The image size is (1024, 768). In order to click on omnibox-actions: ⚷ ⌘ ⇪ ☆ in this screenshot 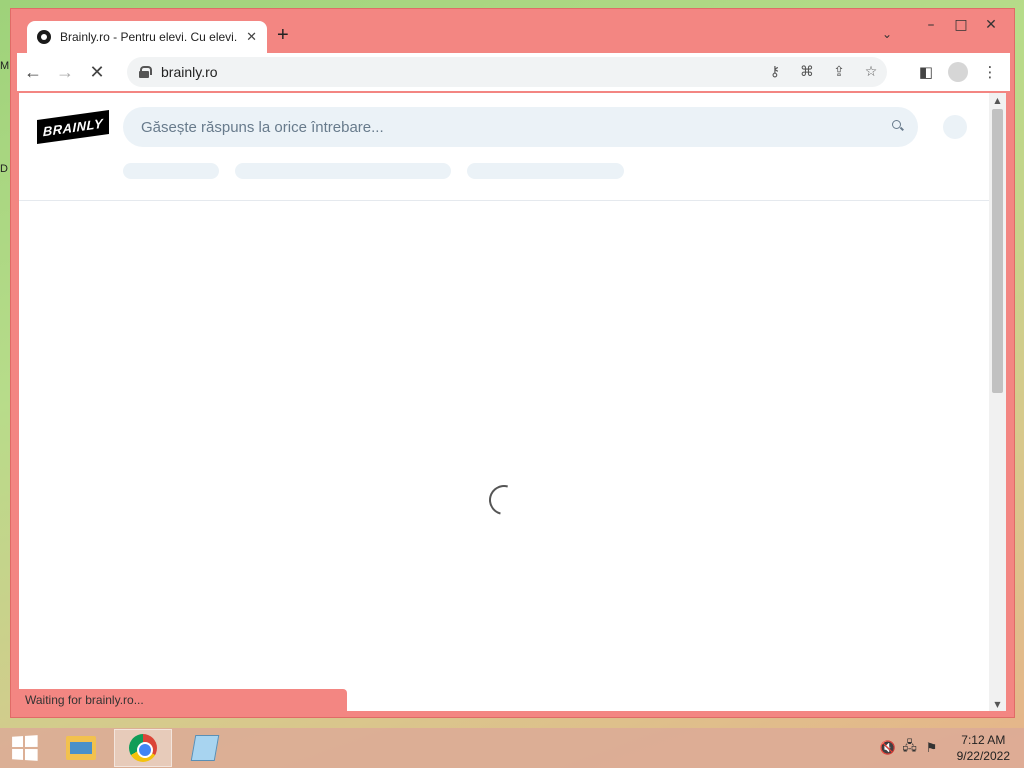, I will do `click(823, 72)`.